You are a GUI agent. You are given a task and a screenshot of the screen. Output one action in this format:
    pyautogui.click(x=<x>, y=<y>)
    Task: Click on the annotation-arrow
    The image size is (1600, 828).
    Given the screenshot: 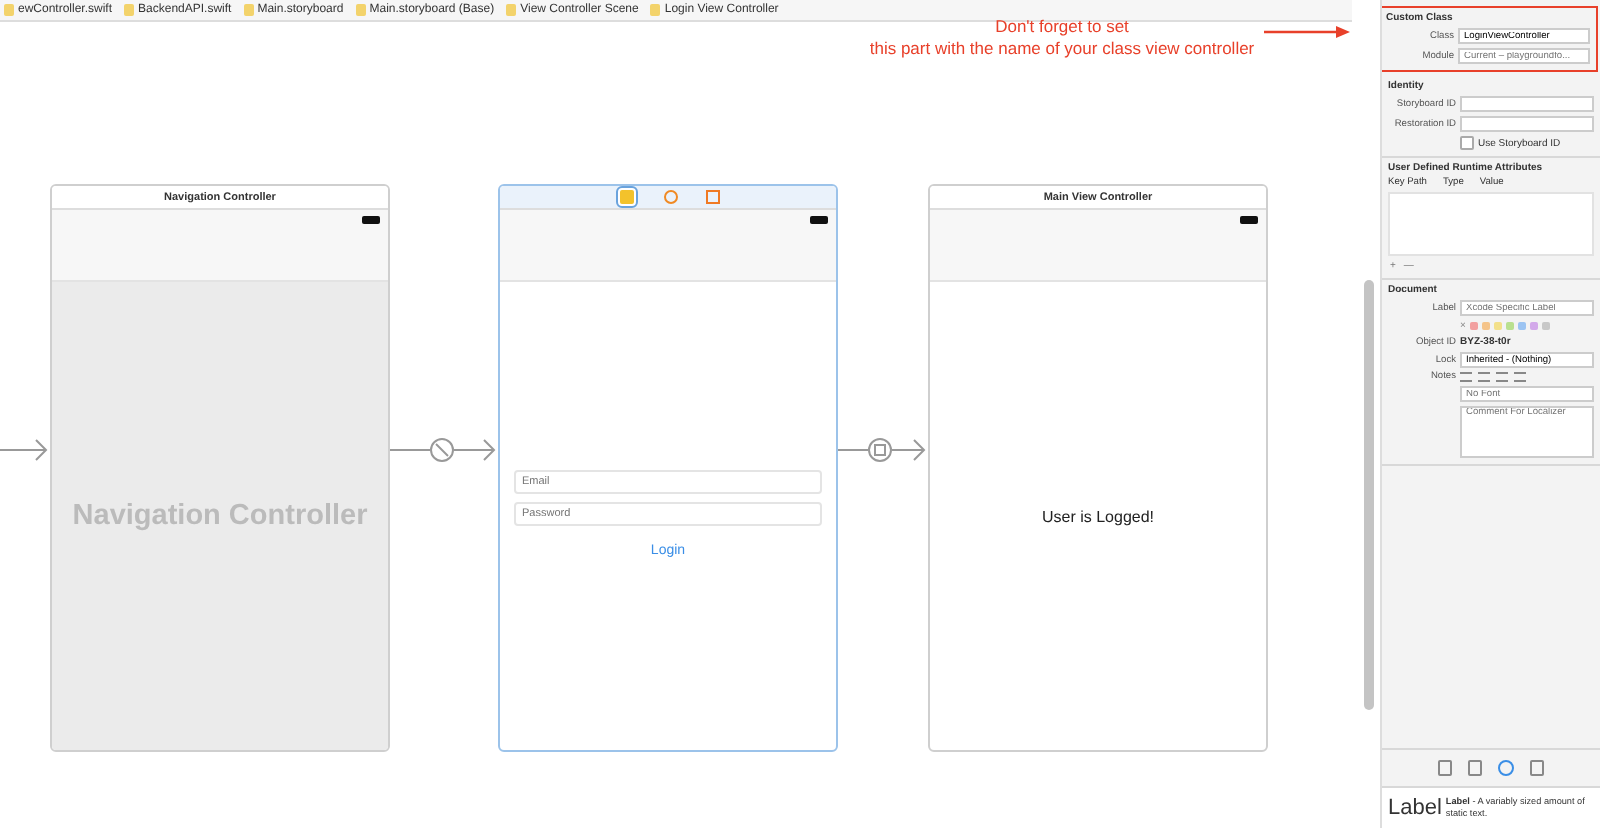 What is the action you would take?
    pyautogui.click(x=1308, y=32)
    